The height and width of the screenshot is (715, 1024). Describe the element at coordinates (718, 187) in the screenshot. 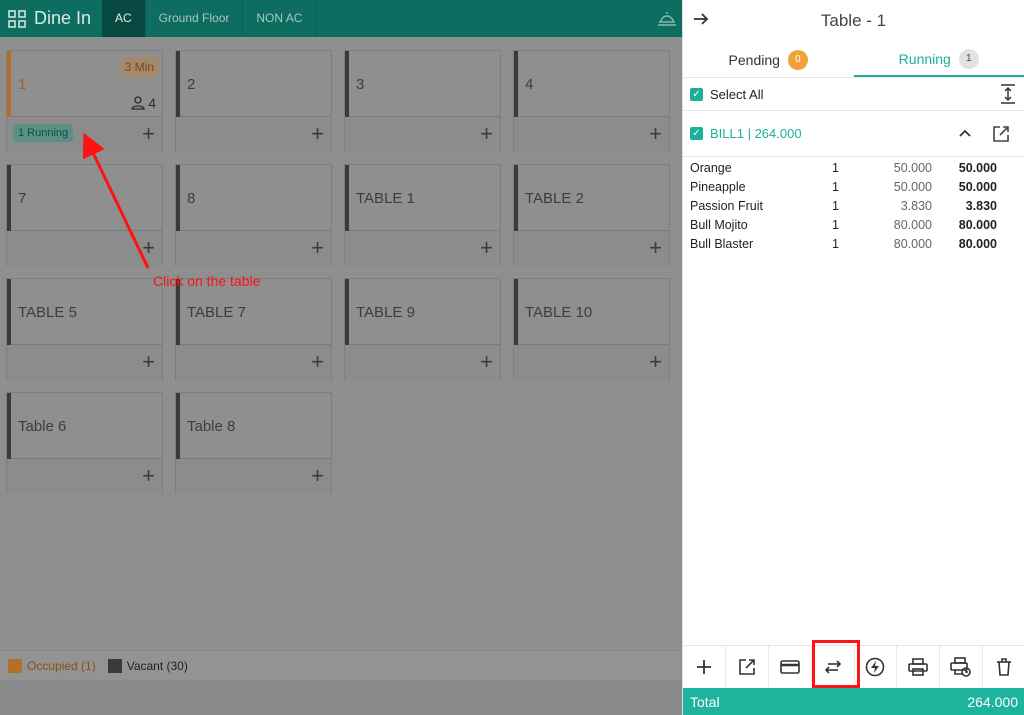

I see `item-name: Pineapple` at that location.